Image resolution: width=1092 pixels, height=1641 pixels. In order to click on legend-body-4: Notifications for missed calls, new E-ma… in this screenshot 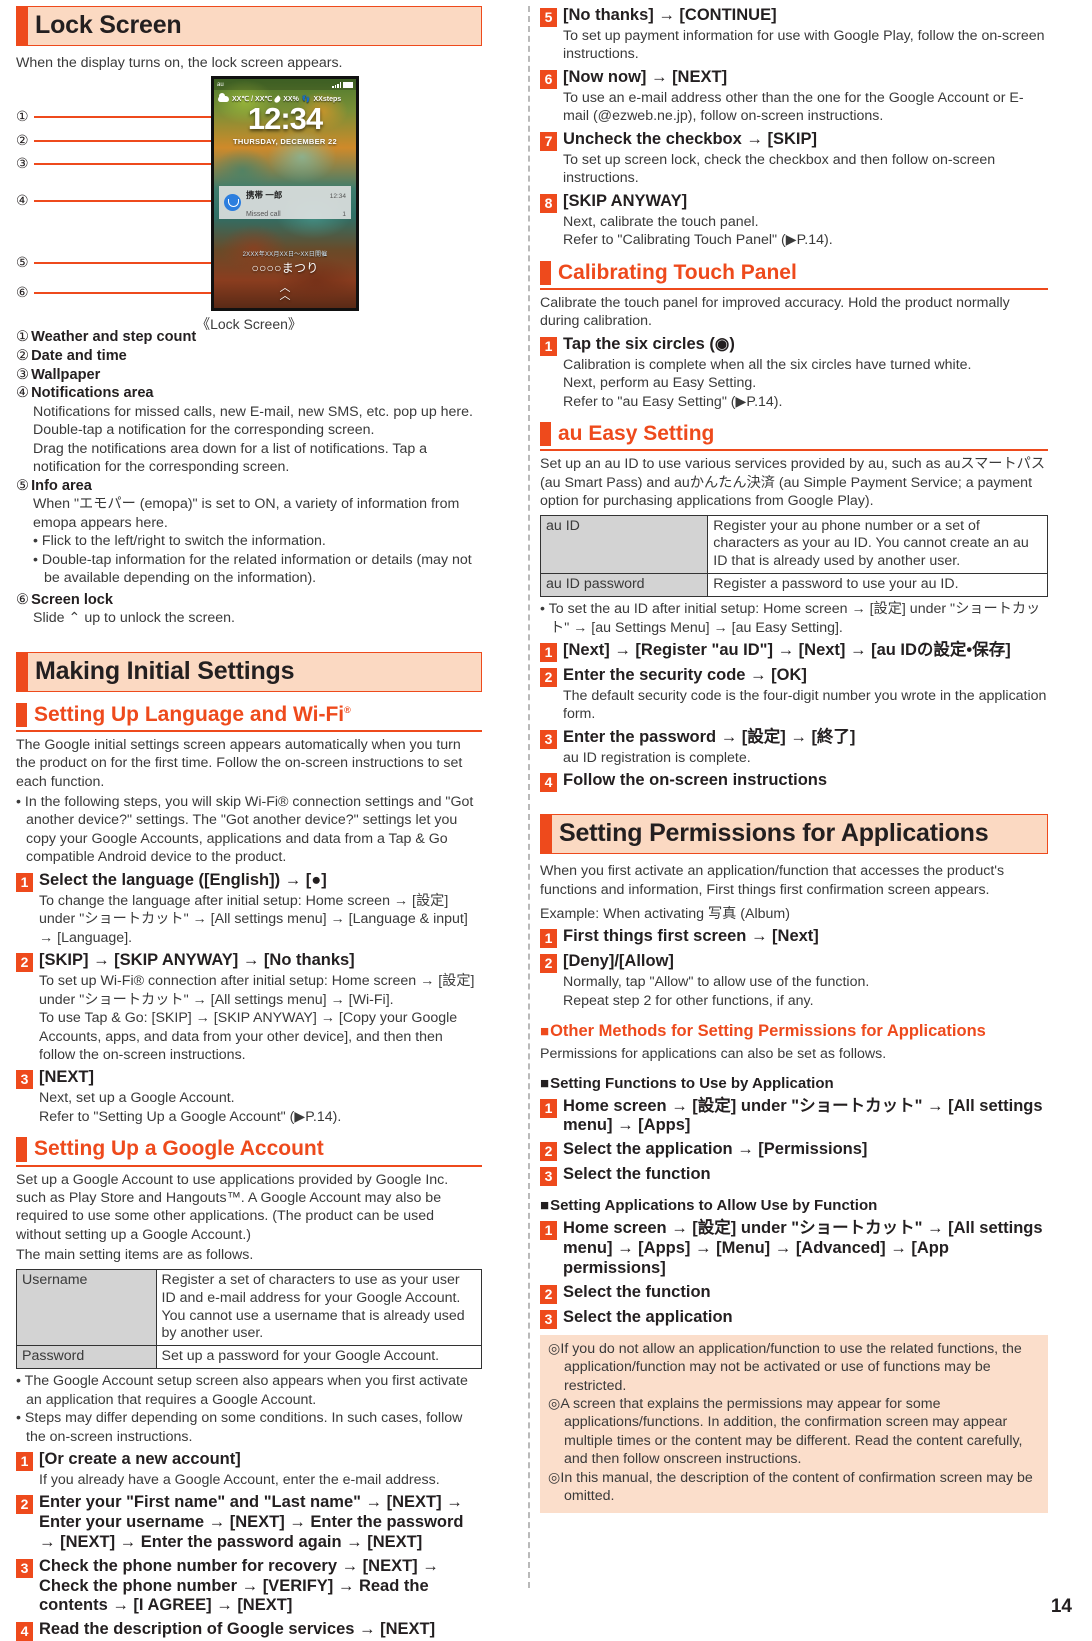, I will do `click(253, 439)`.